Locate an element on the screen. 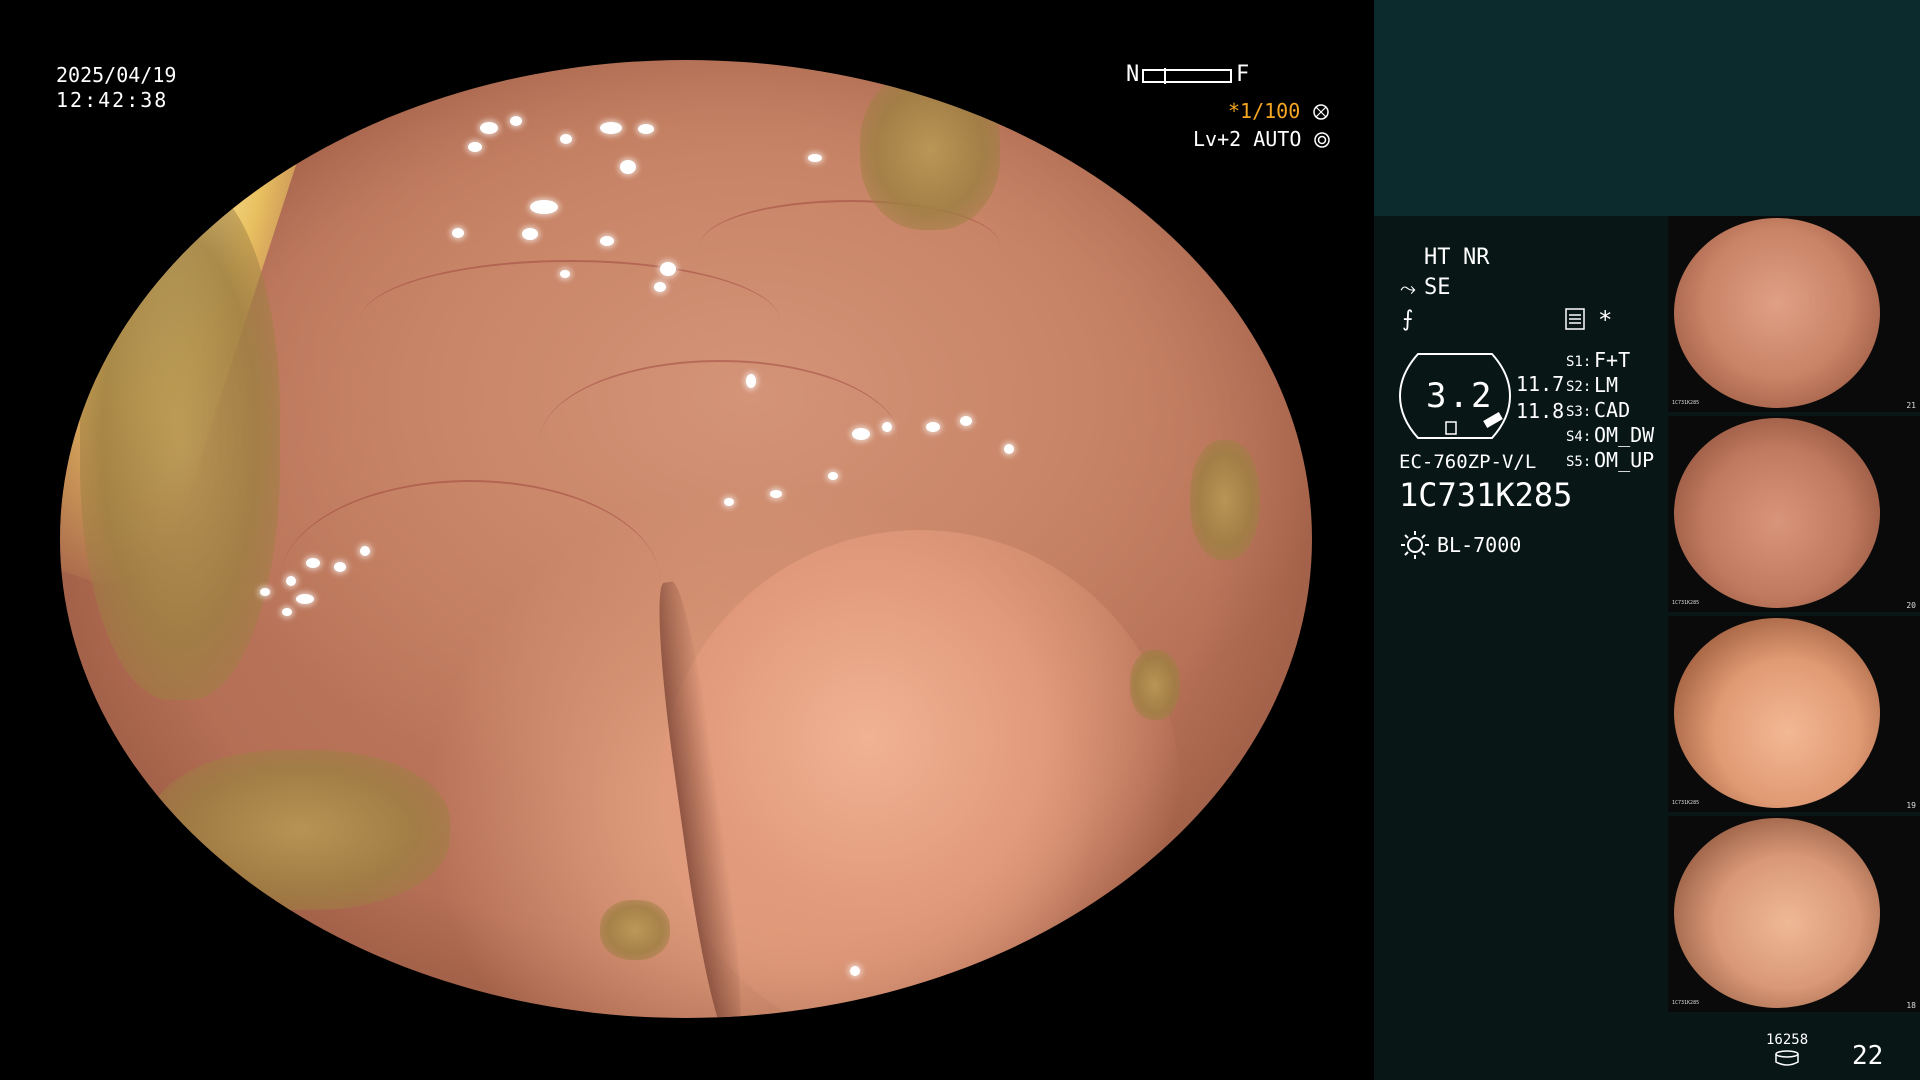 Image resolution: width=1920 pixels, height=1080 pixels. zoom-value: 3.2 is located at coordinates (1460, 396).